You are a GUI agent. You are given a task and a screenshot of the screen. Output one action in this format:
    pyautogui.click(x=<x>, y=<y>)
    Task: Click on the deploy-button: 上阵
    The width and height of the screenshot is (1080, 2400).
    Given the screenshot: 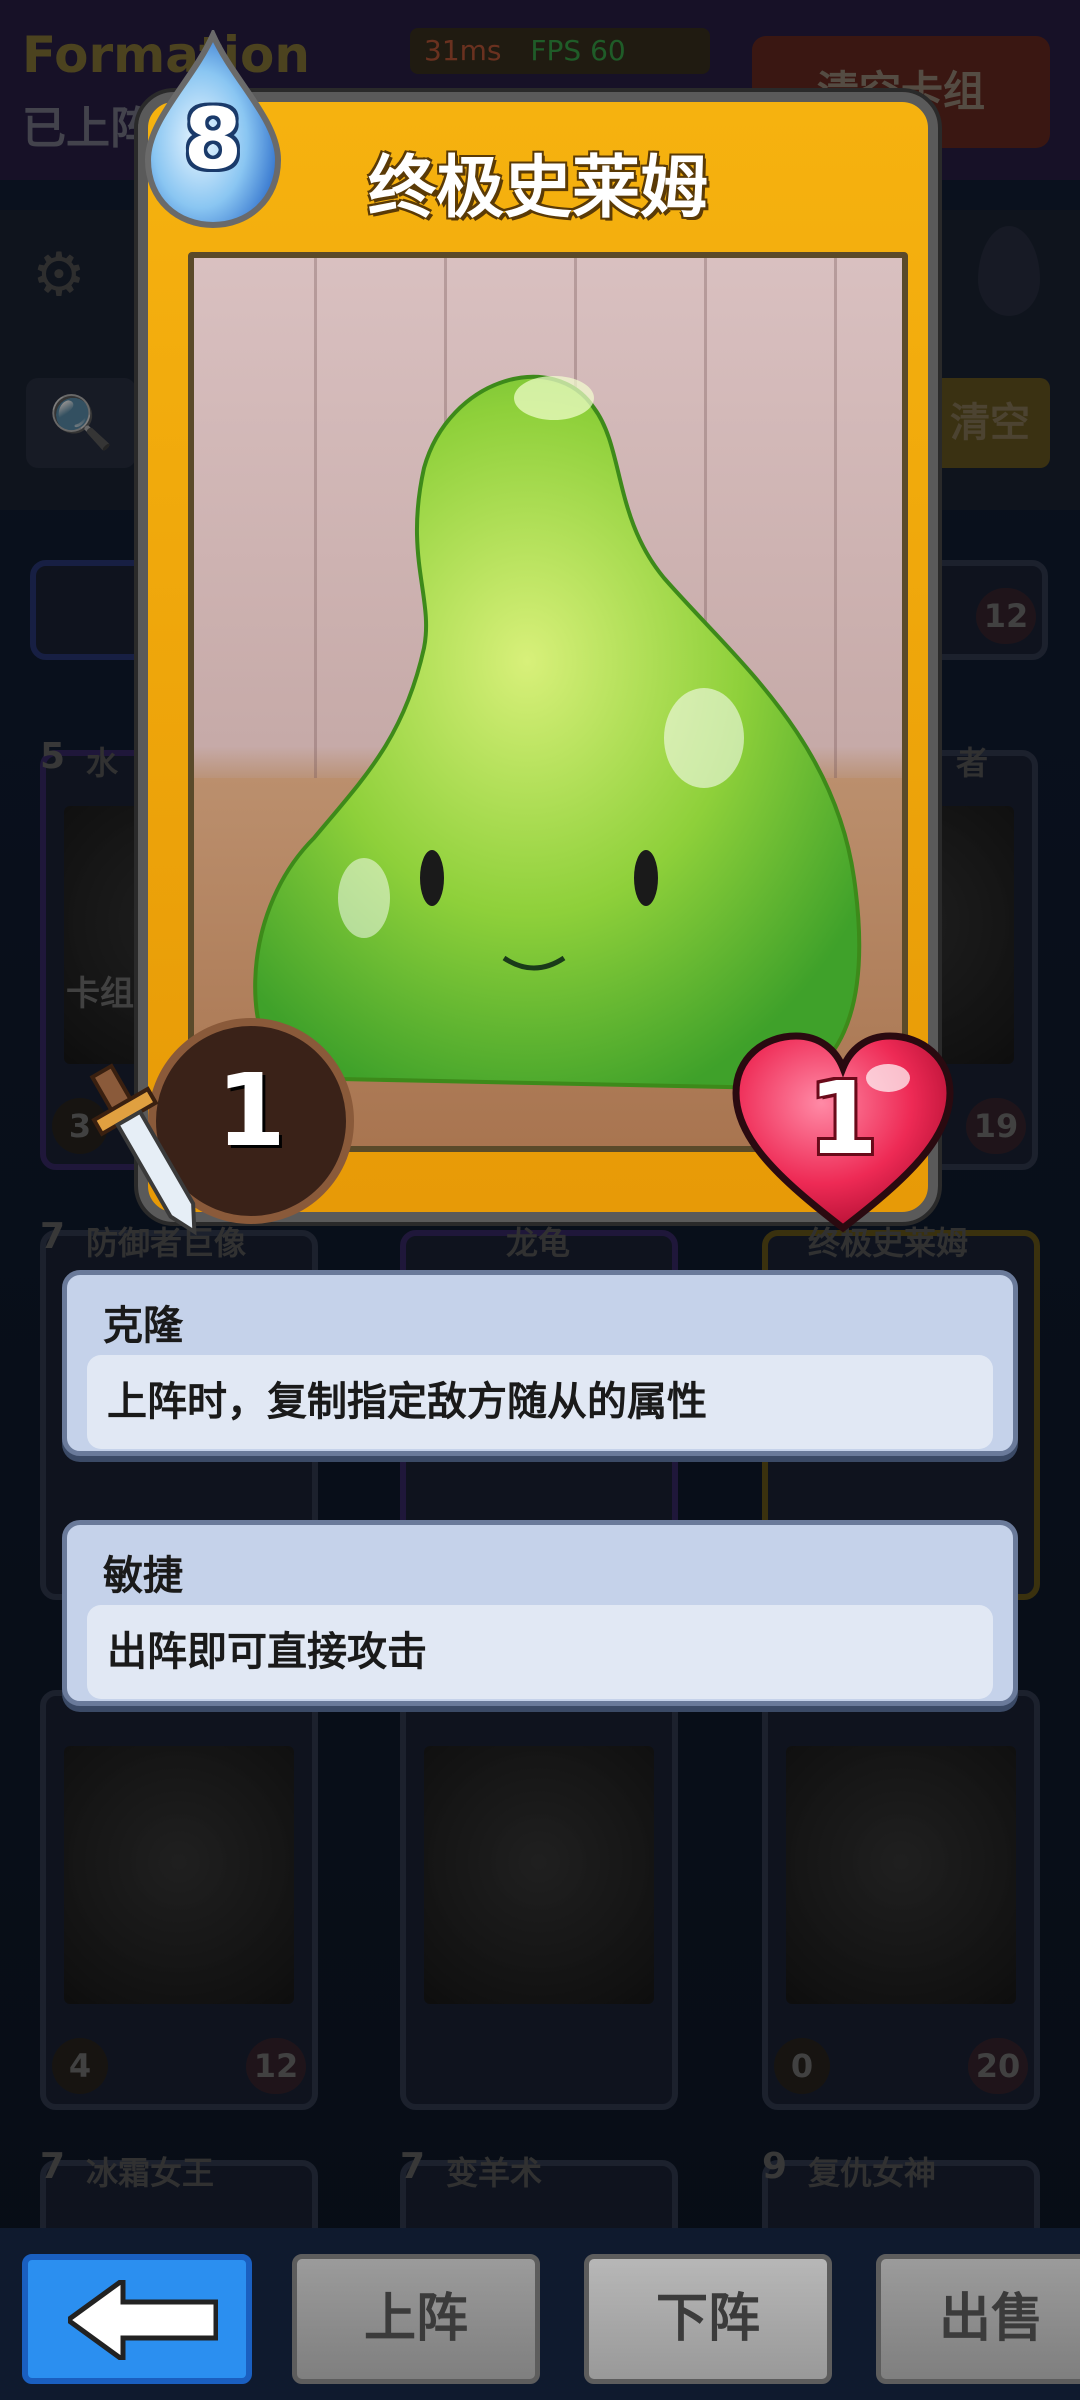 What is the action you would take?
    pyautogui.click(x=416, y=2319)
    